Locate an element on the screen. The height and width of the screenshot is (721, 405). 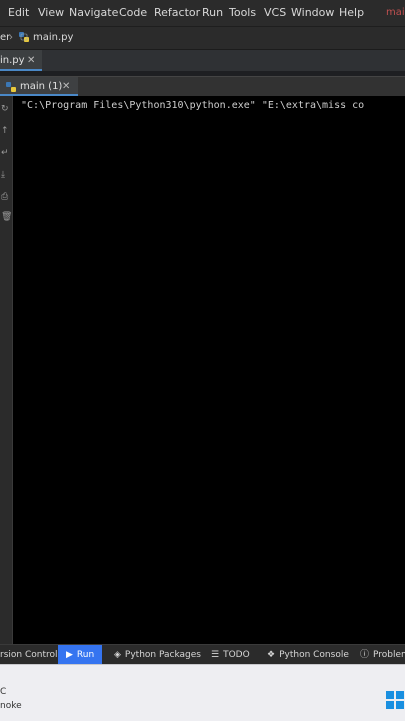
tab-todo-label: TODO is located at coordinates (236, 655).